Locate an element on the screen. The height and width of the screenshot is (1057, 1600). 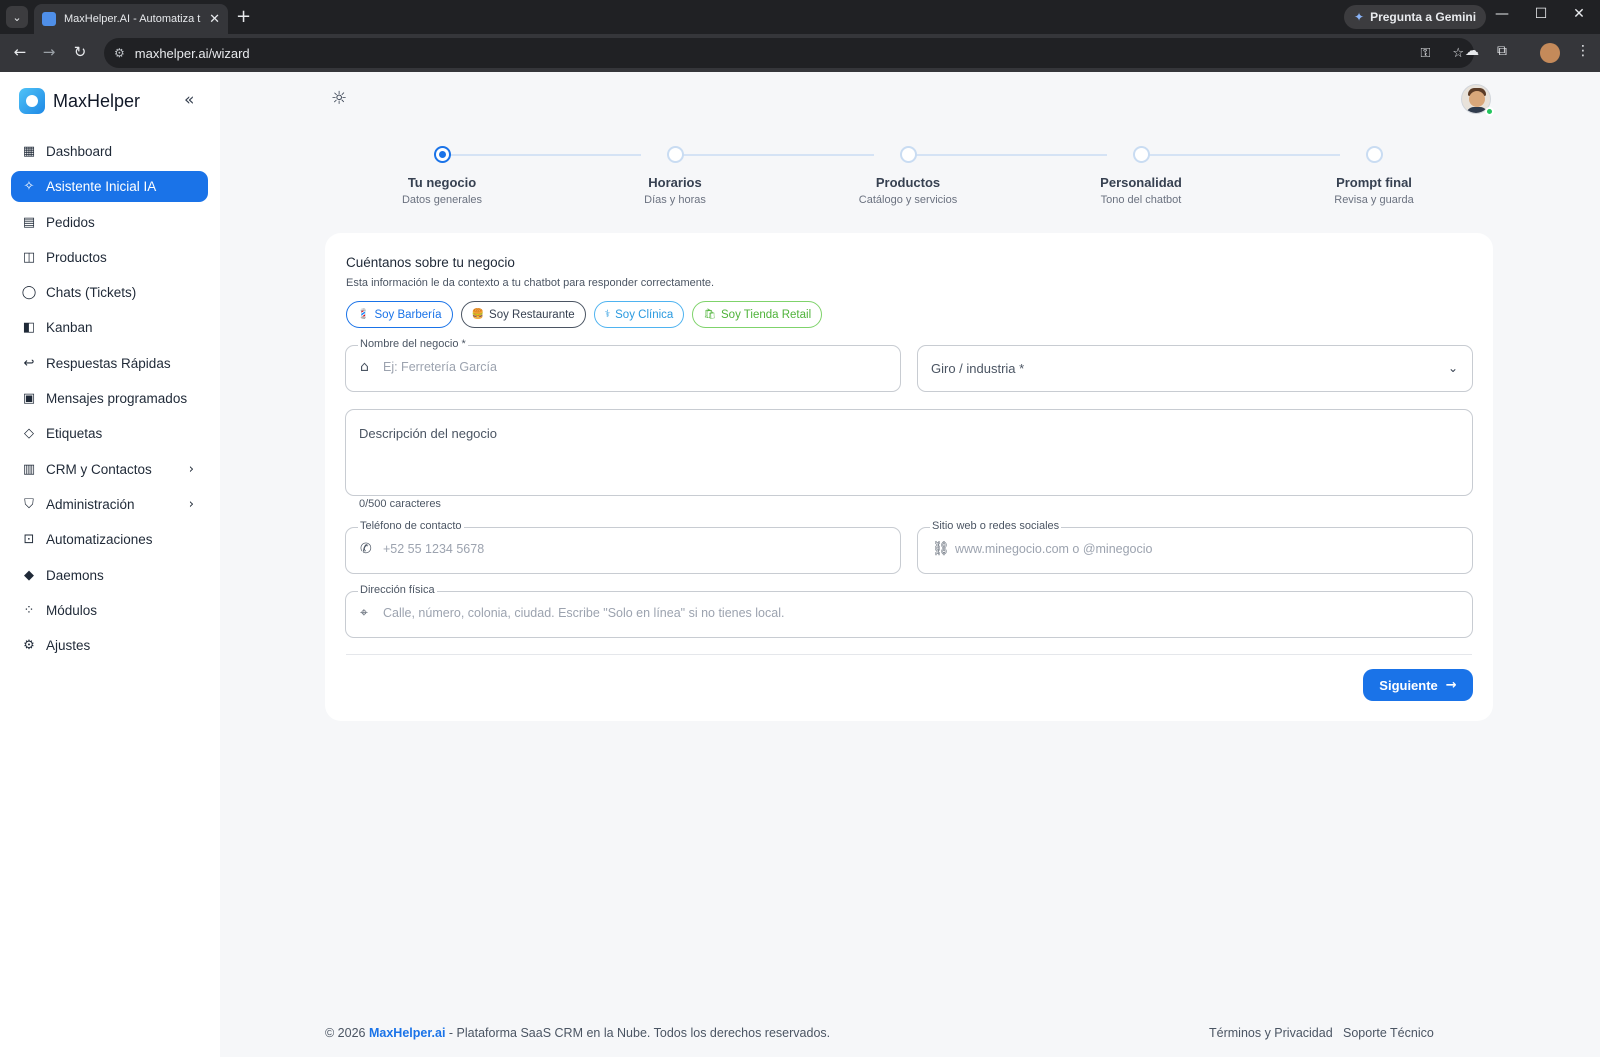
field-label: Descripción del negocio is located at coordinates (428, 433).